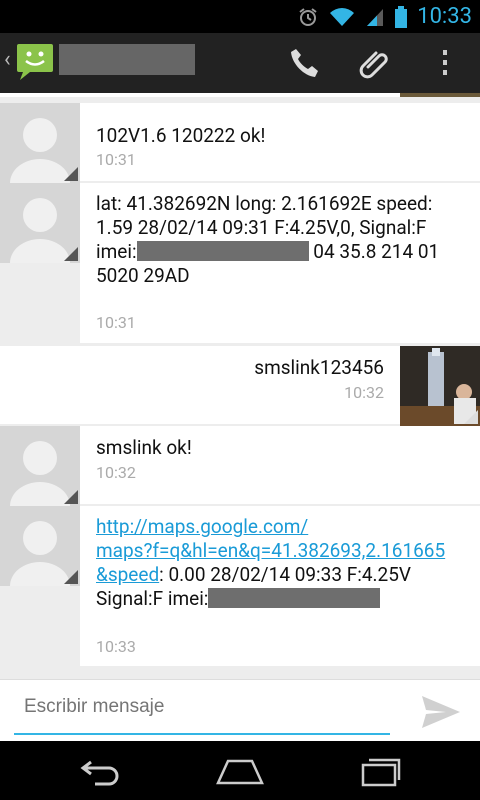  I want to click on status-icons: 10:33, so click(384, 16).